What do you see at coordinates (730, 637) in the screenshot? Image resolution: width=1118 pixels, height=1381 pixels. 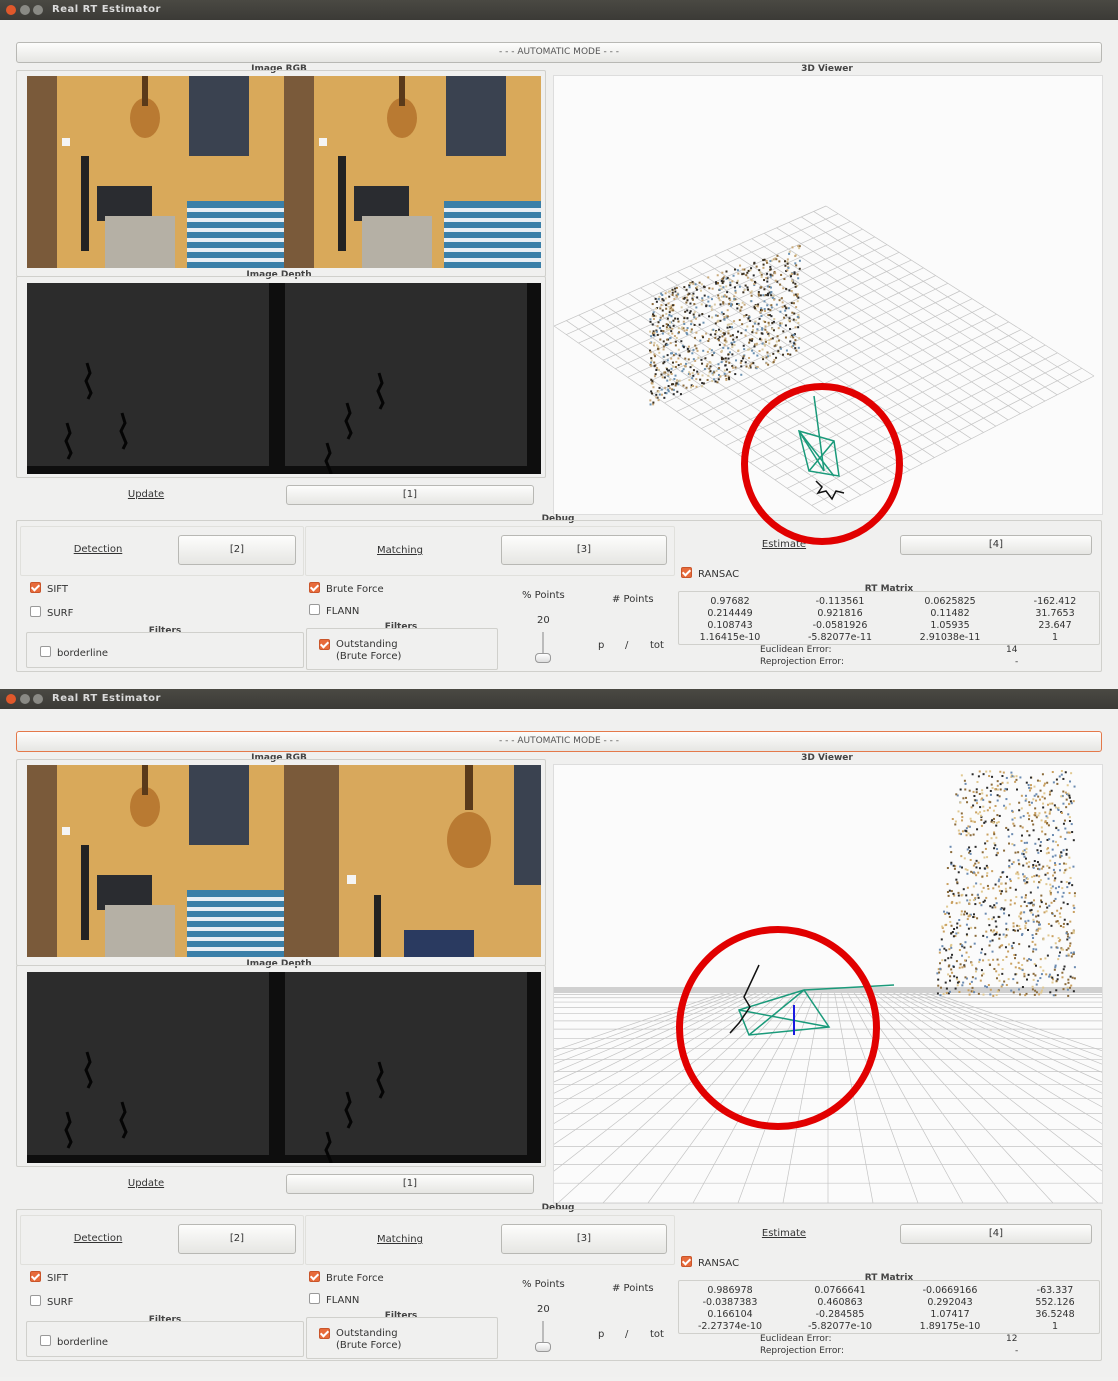 I see `rt-matrix-cell: 1.16415e-10` at bounding box center [730, 637].